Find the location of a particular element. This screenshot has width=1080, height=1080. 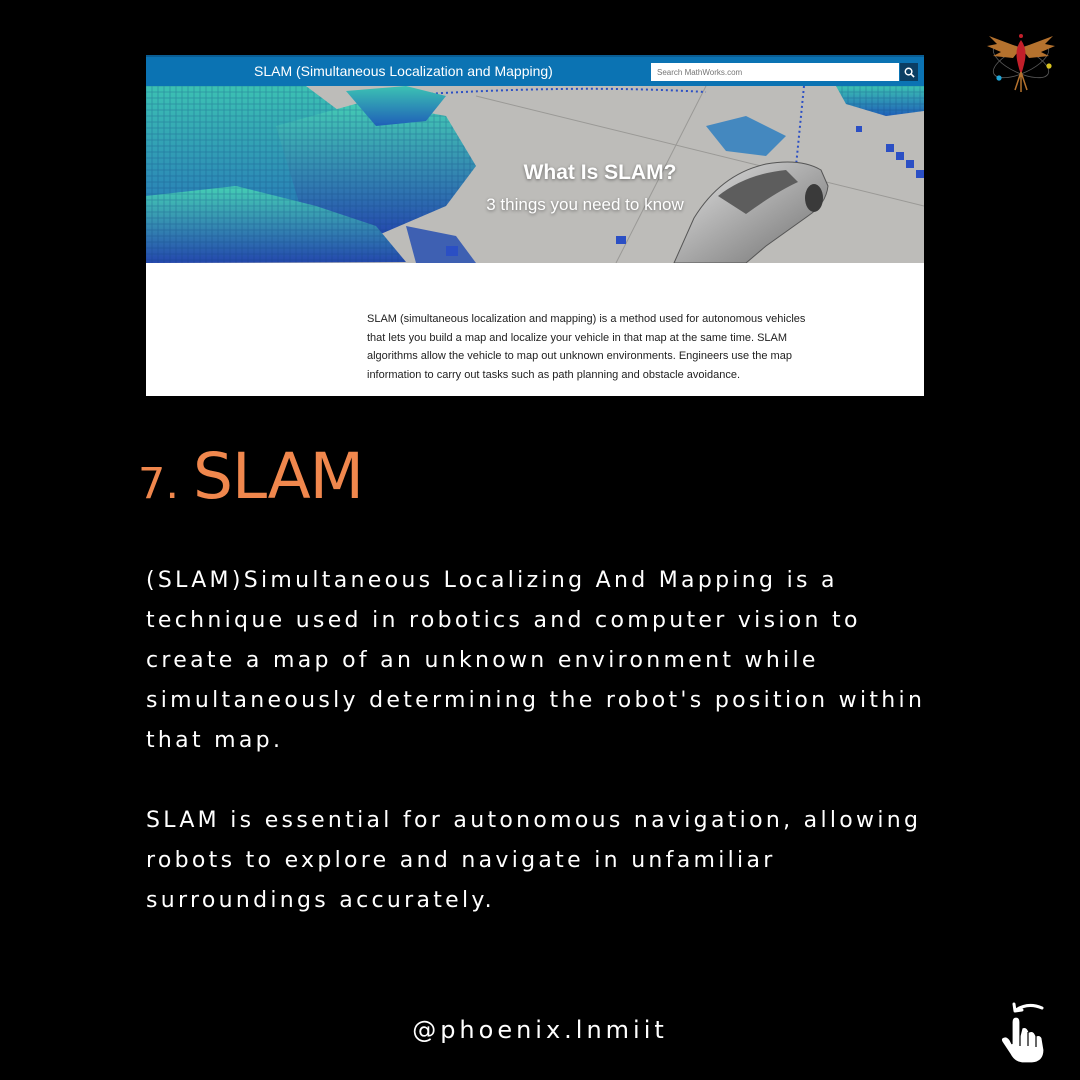

social-handle: @phoenix.lnmiit is located at coordinates (540, 1030).